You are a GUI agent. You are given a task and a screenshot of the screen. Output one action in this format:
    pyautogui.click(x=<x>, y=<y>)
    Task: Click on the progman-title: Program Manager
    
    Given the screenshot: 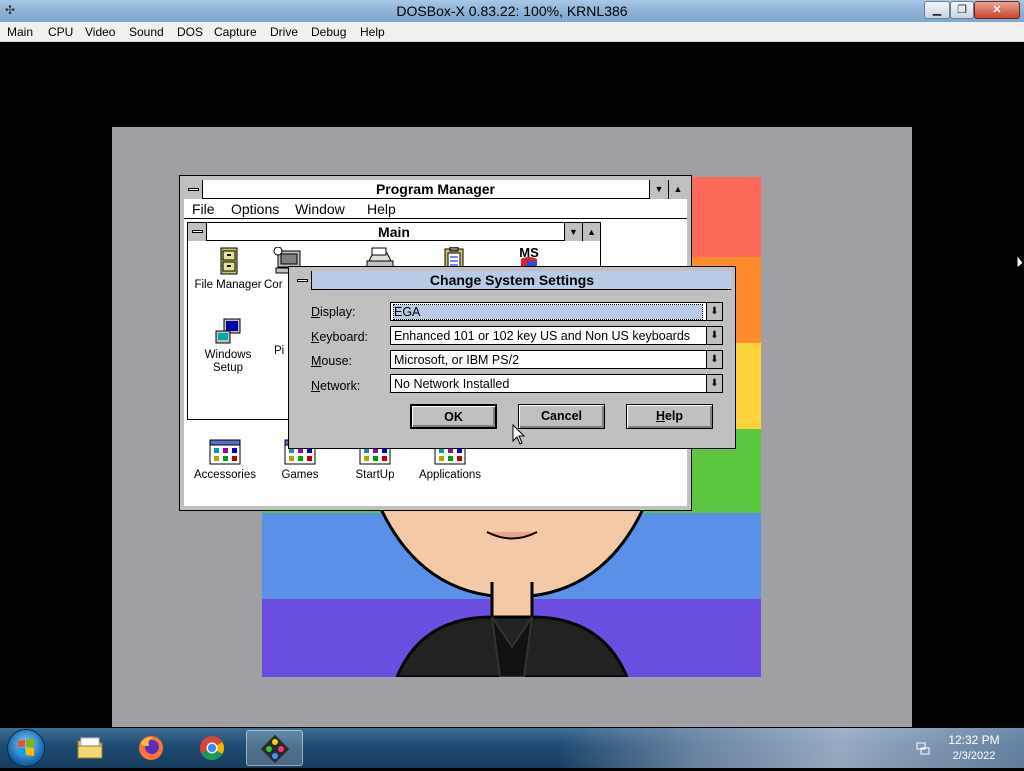 What is the action you would take?
    pyautogui.click(x=435, y=189)
    